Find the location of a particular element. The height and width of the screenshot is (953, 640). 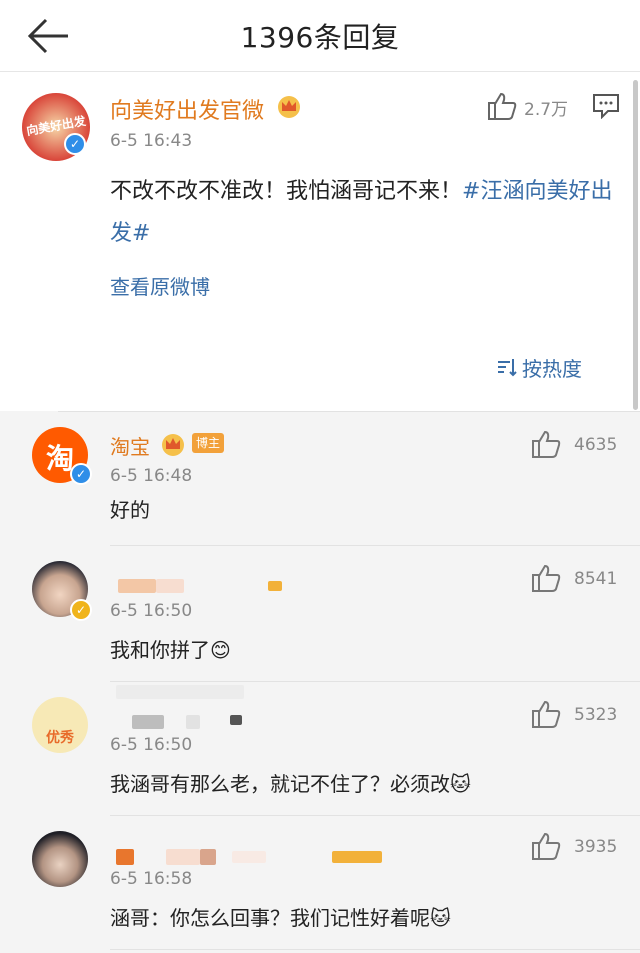

view-original-link: 查看原微博 is located at coordinates (160, 285).